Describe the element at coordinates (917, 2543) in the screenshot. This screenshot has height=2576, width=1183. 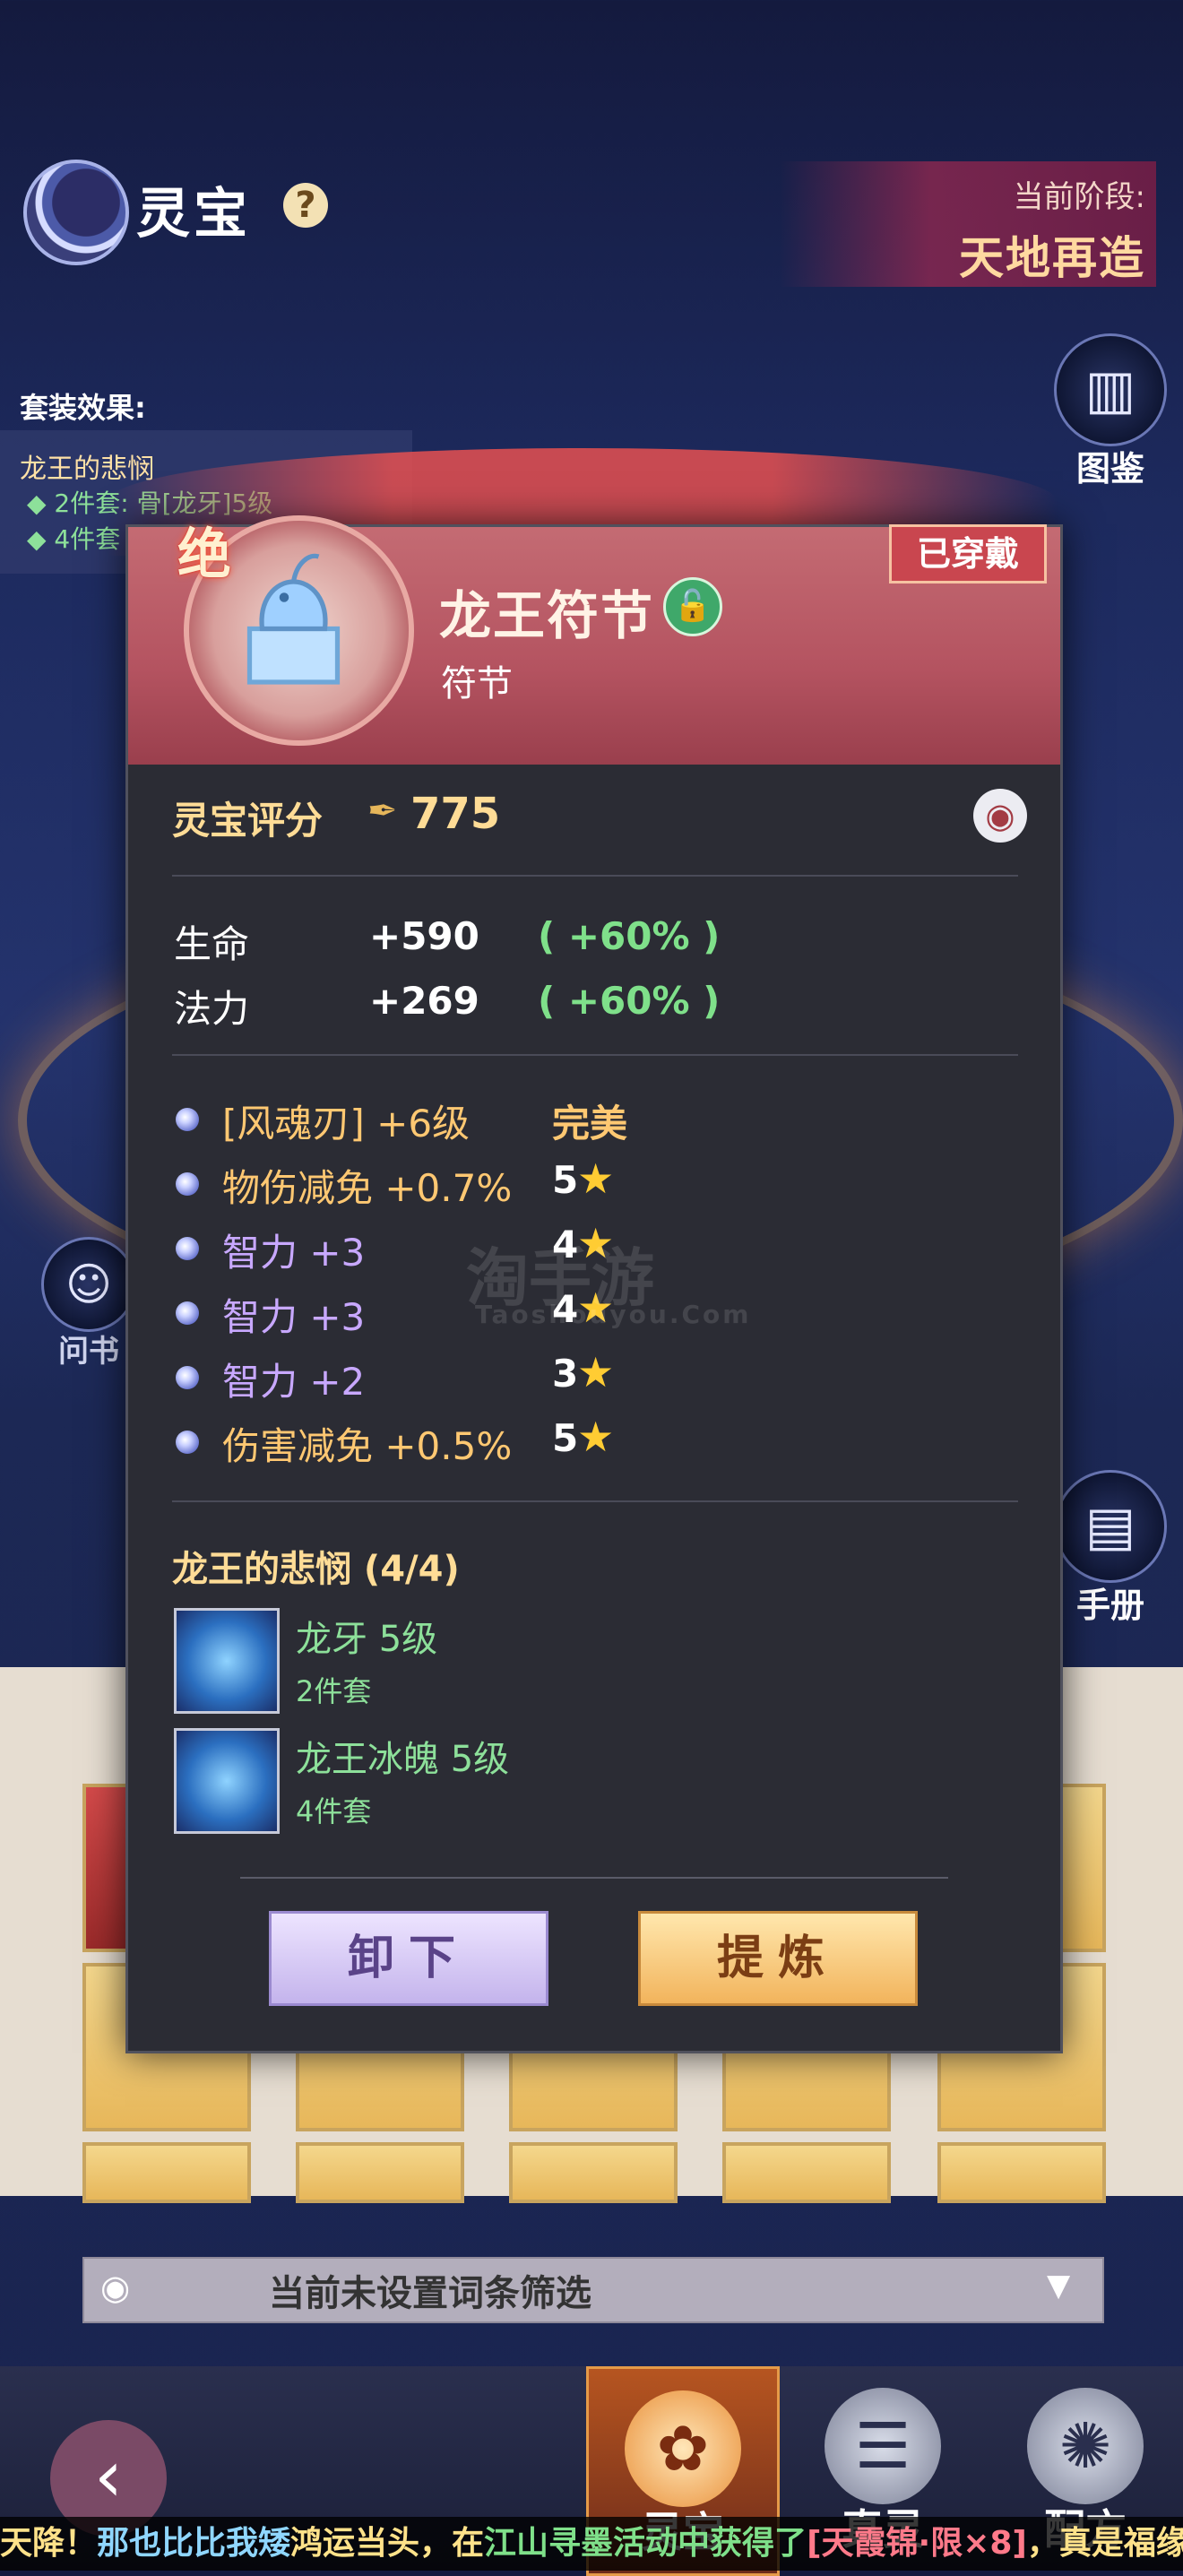
I see `marquee-reward: [天霞锦·限×8]` at that location.